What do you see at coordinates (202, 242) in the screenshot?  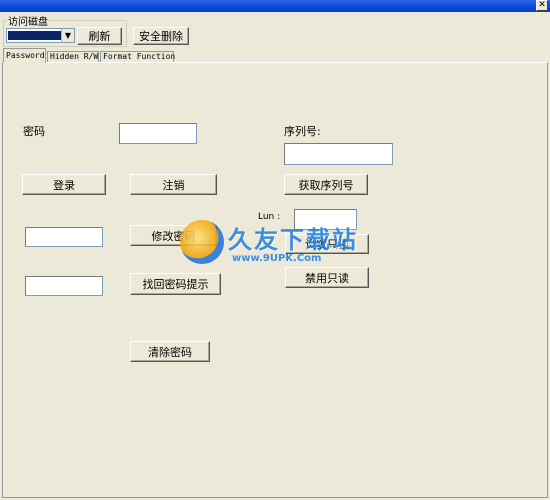 I see `watermark-logo-icon` at bounding box center [202, 242].